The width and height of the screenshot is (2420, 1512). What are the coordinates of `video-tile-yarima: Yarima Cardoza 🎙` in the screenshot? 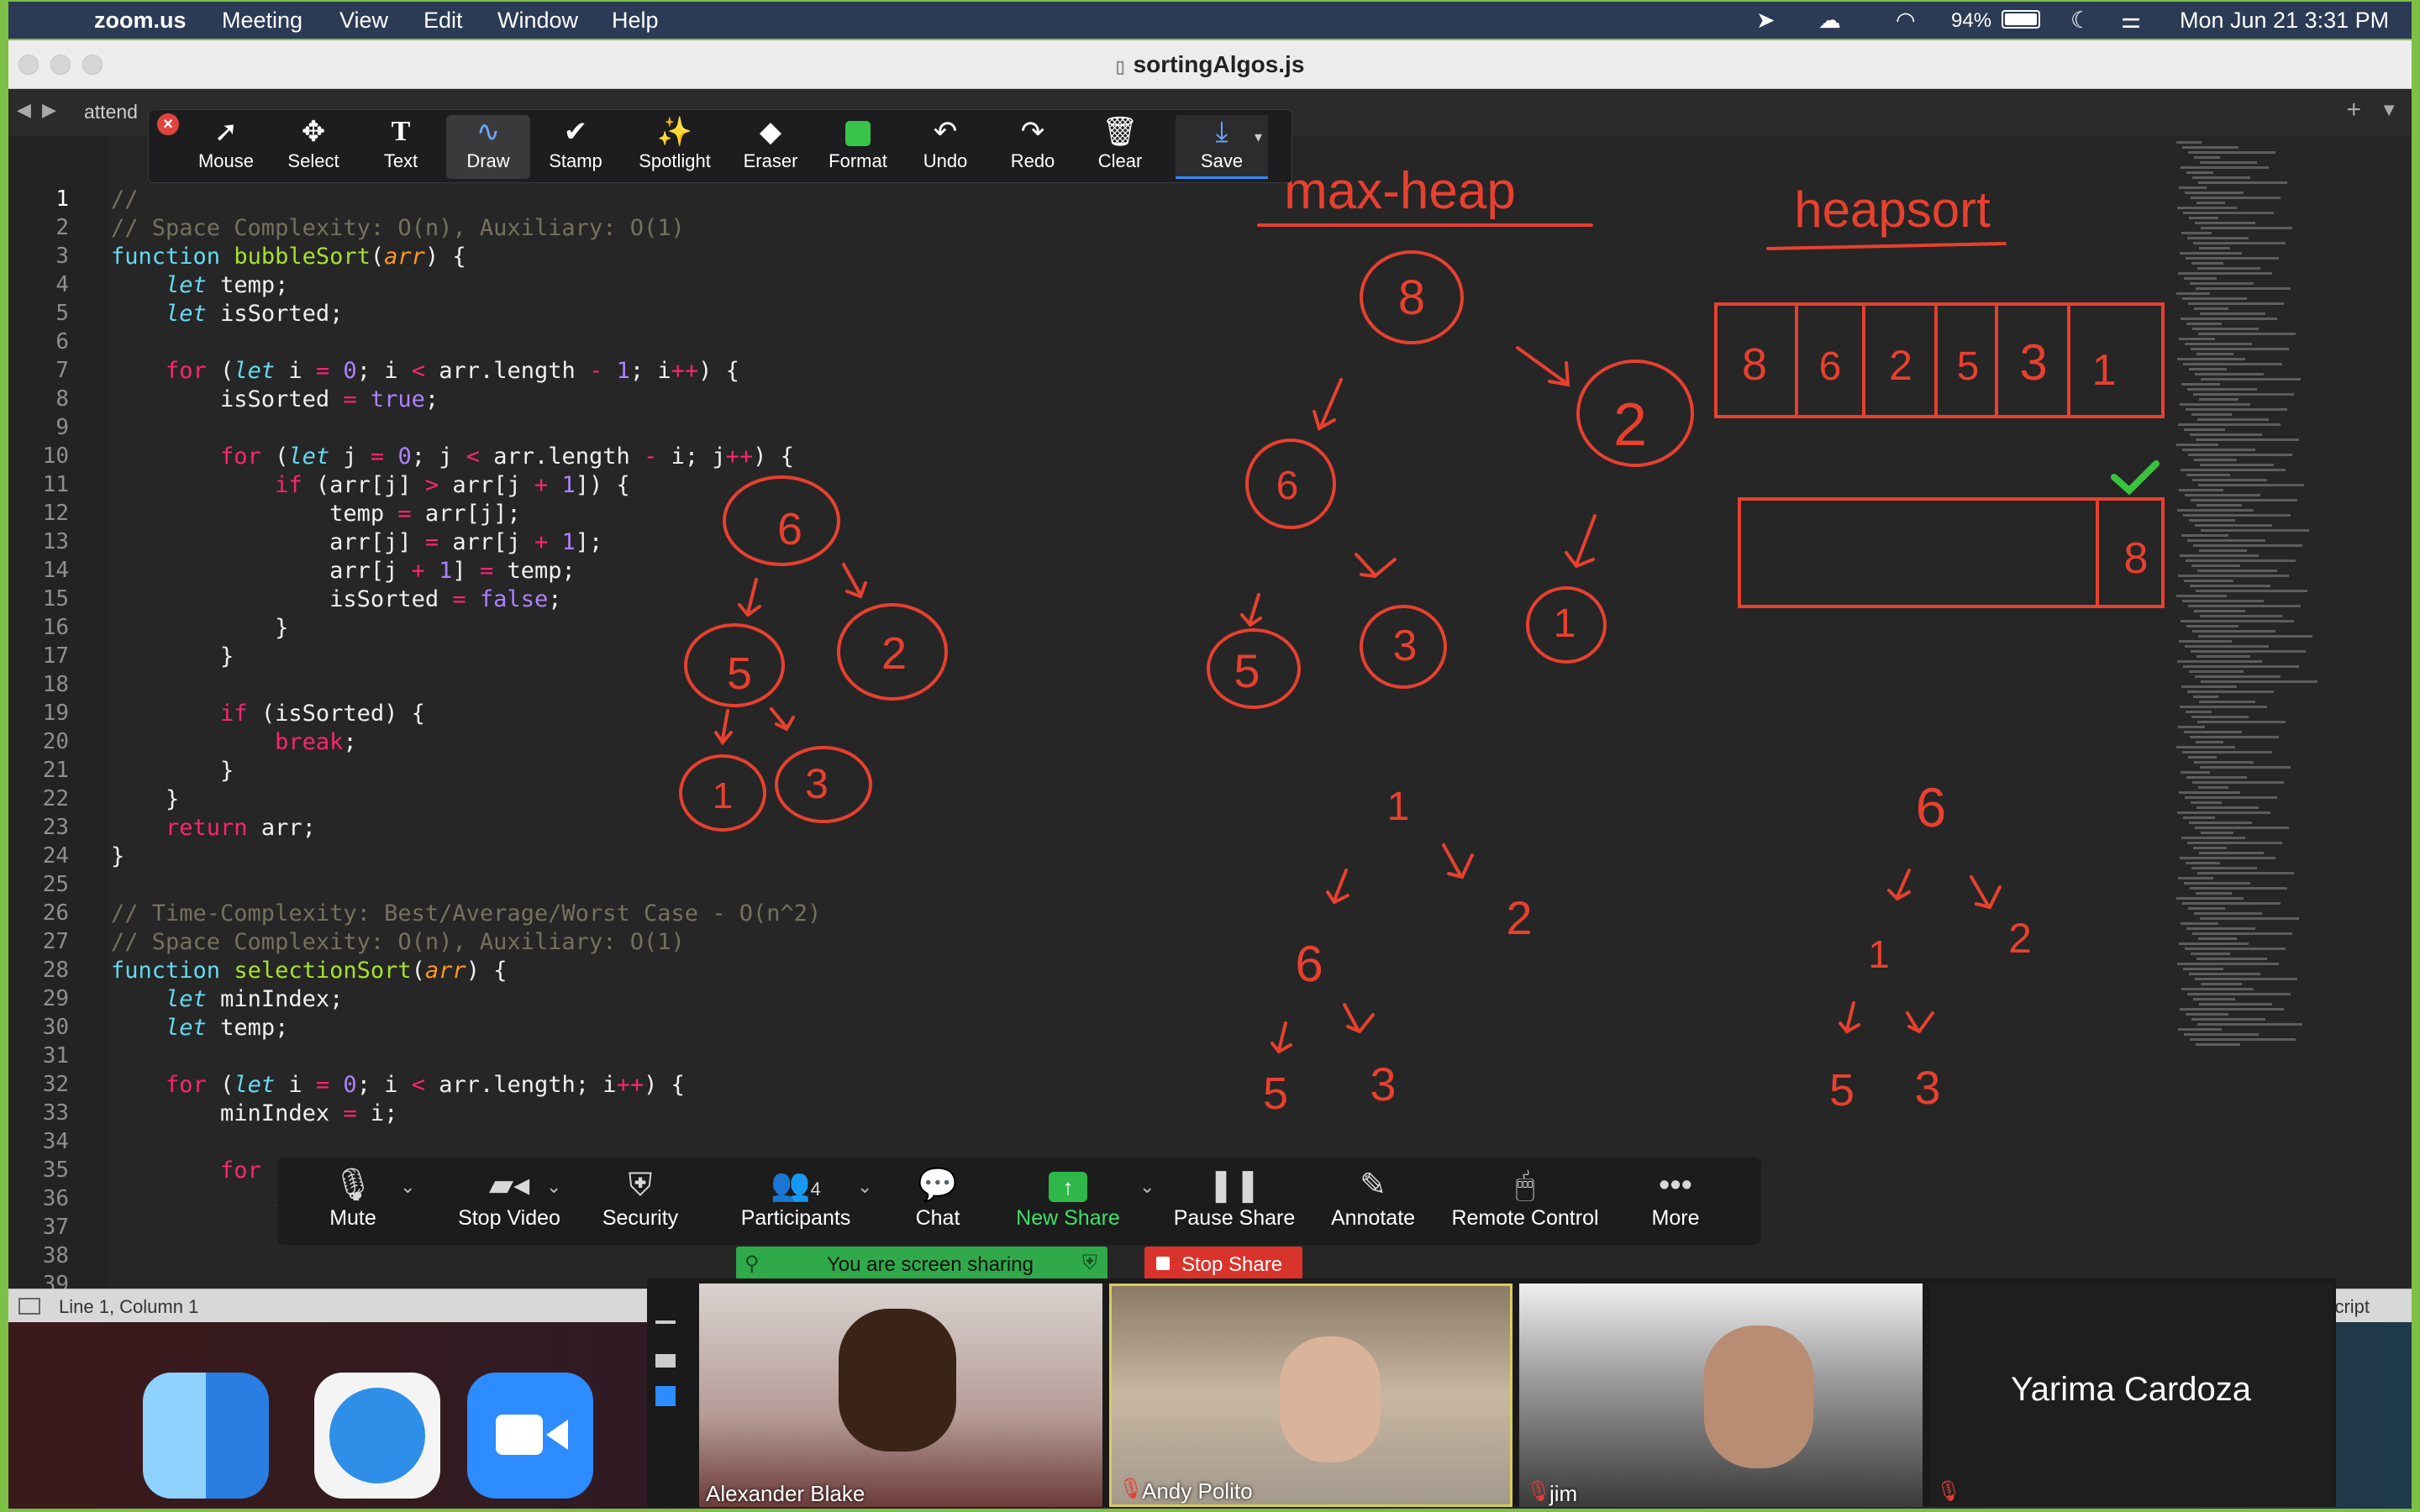 It's located at (2131, 1395).